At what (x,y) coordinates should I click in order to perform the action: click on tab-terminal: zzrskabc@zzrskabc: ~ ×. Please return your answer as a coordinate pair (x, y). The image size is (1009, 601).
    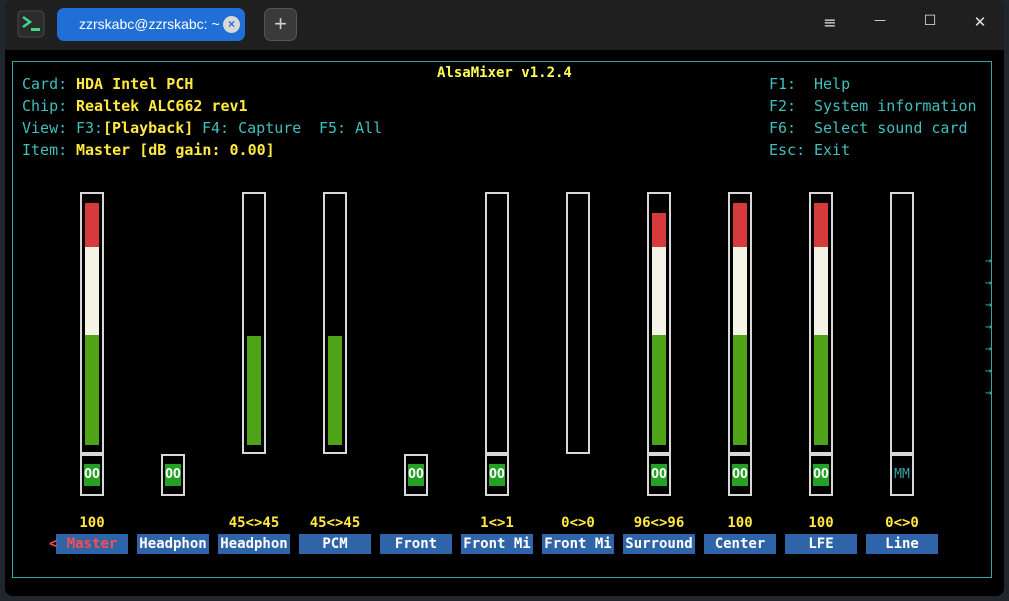
    Looking at the image, I should click on (151, 24).